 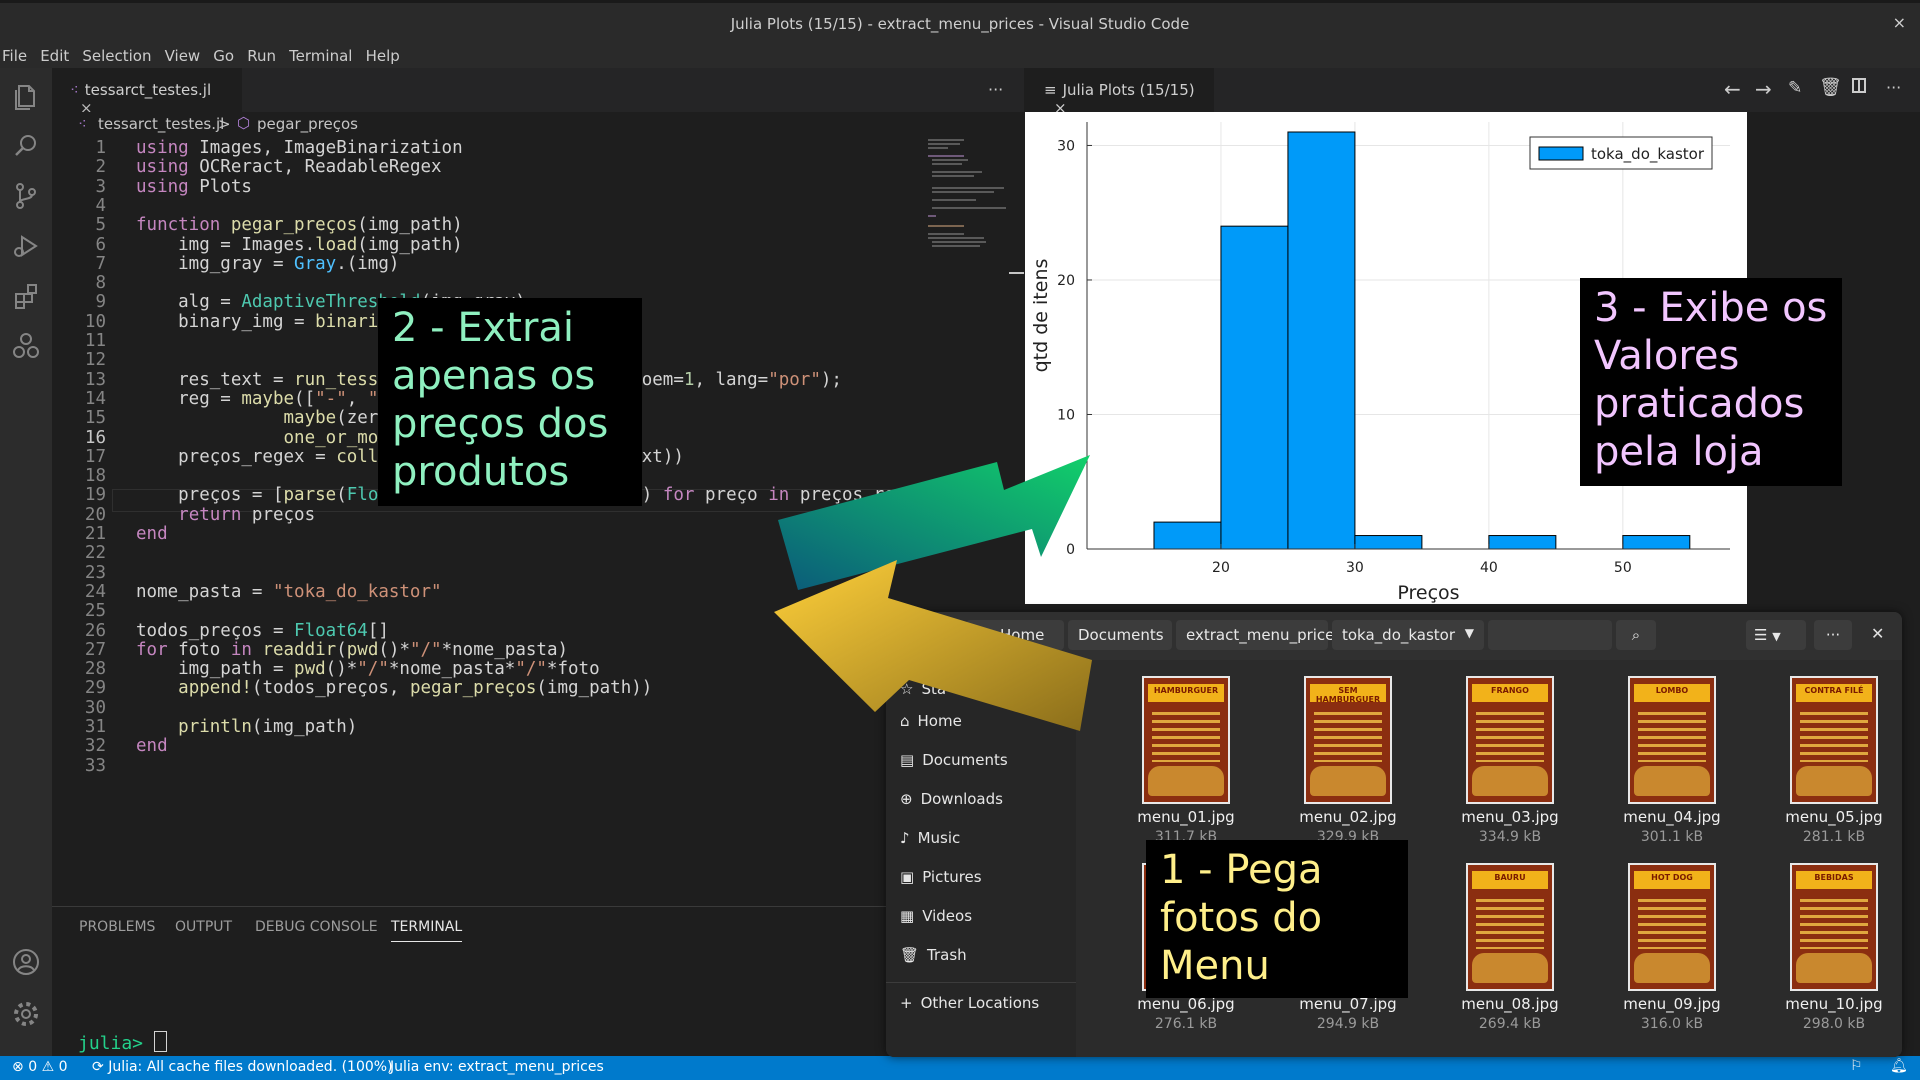 What do you see at coordinates (1348, 695) in the screenshot?
I see `menu-header-text: SEM HAMBURGUER` at bounding box center [1348, 695].